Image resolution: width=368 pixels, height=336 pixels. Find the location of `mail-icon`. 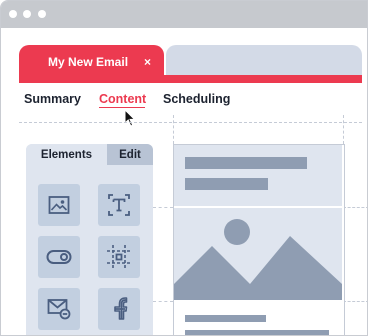

mail-icon is located at coordinates (59, 309).